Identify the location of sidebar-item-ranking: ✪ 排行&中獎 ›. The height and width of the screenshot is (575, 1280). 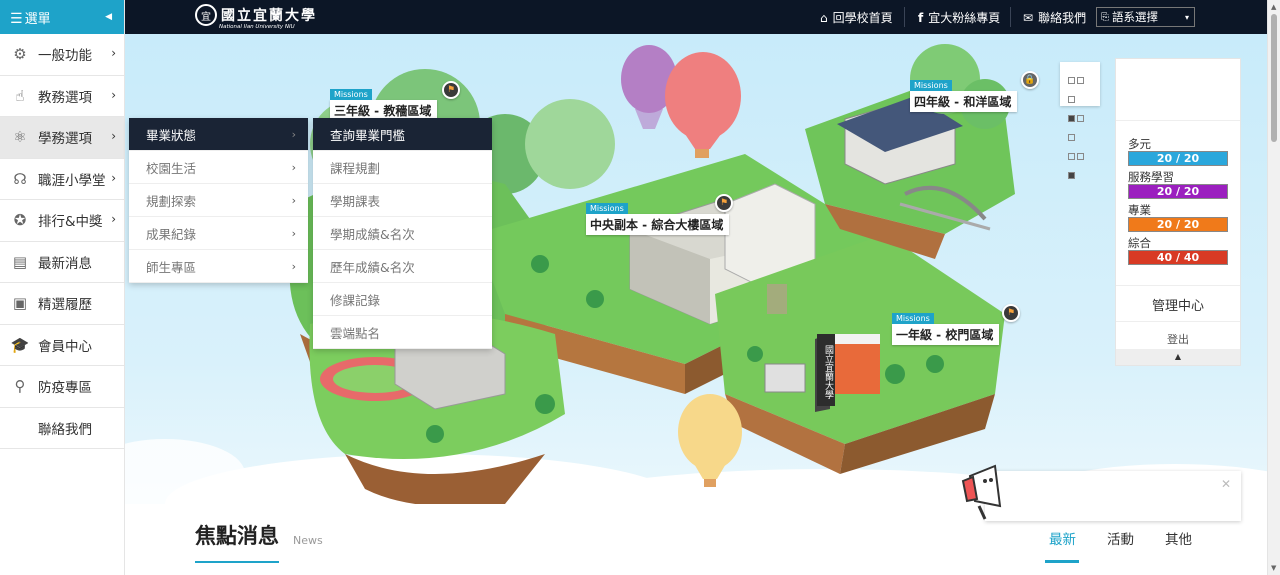
(62, 221).